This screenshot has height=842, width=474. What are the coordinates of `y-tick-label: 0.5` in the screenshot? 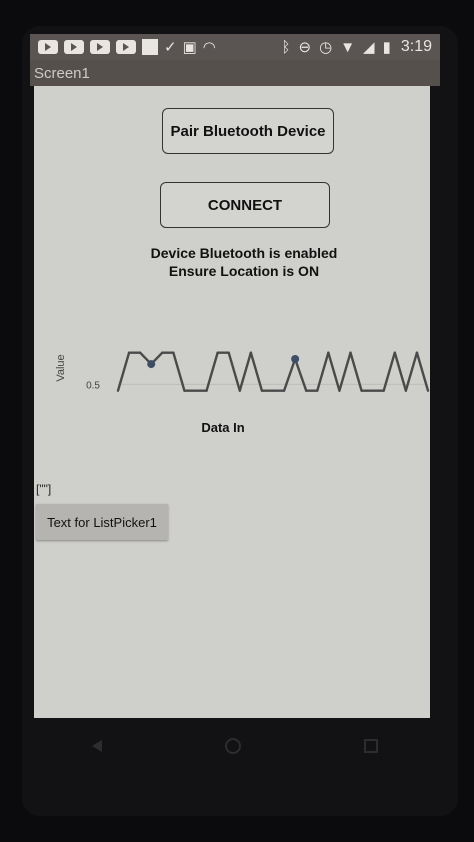 It's located at (93, 385).